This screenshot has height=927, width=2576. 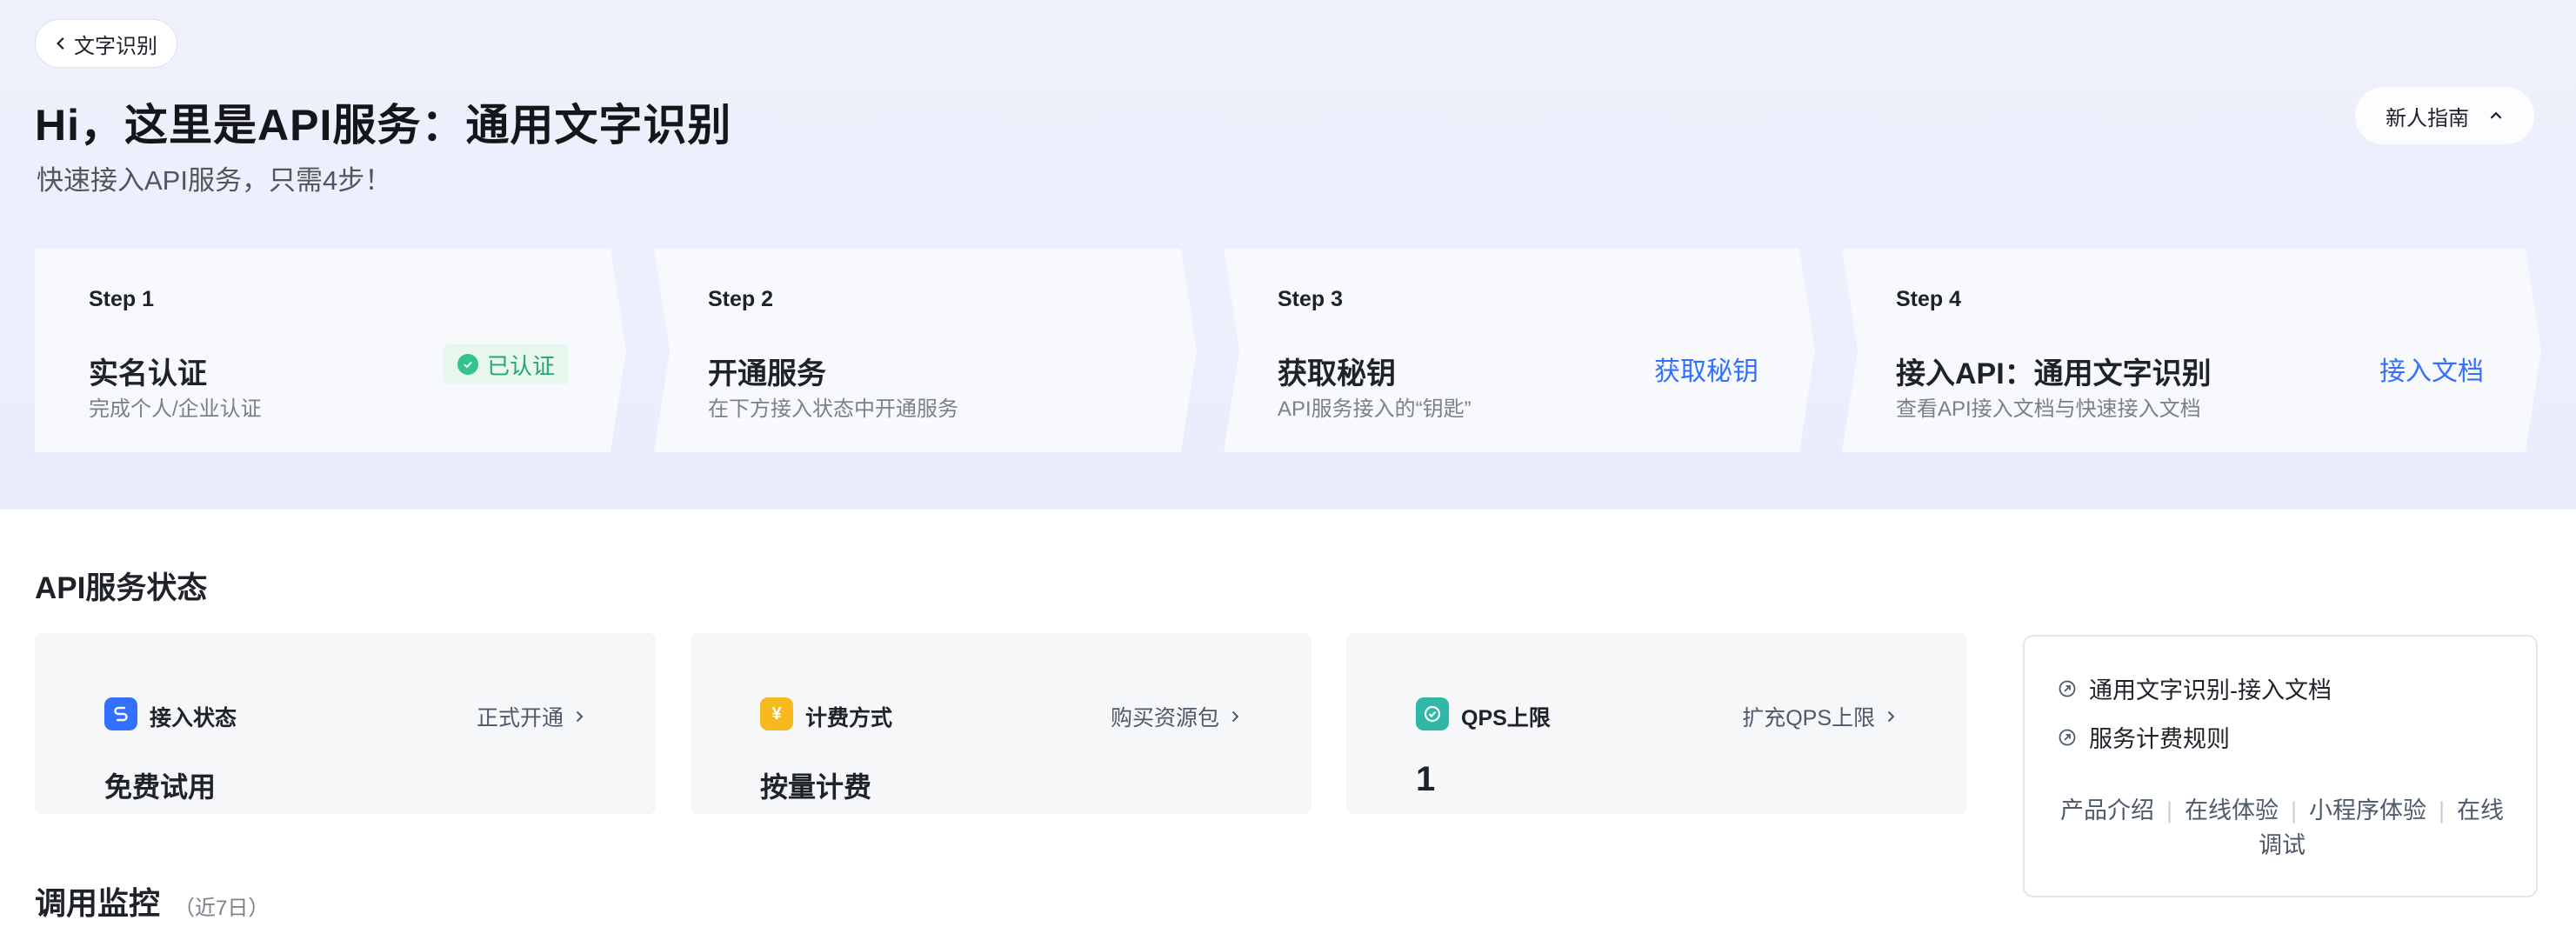 What do you see at coordinates (816, 787) in the screenshot?
I see `status-card-value: 按量计费` at bounding box center [816, 787].